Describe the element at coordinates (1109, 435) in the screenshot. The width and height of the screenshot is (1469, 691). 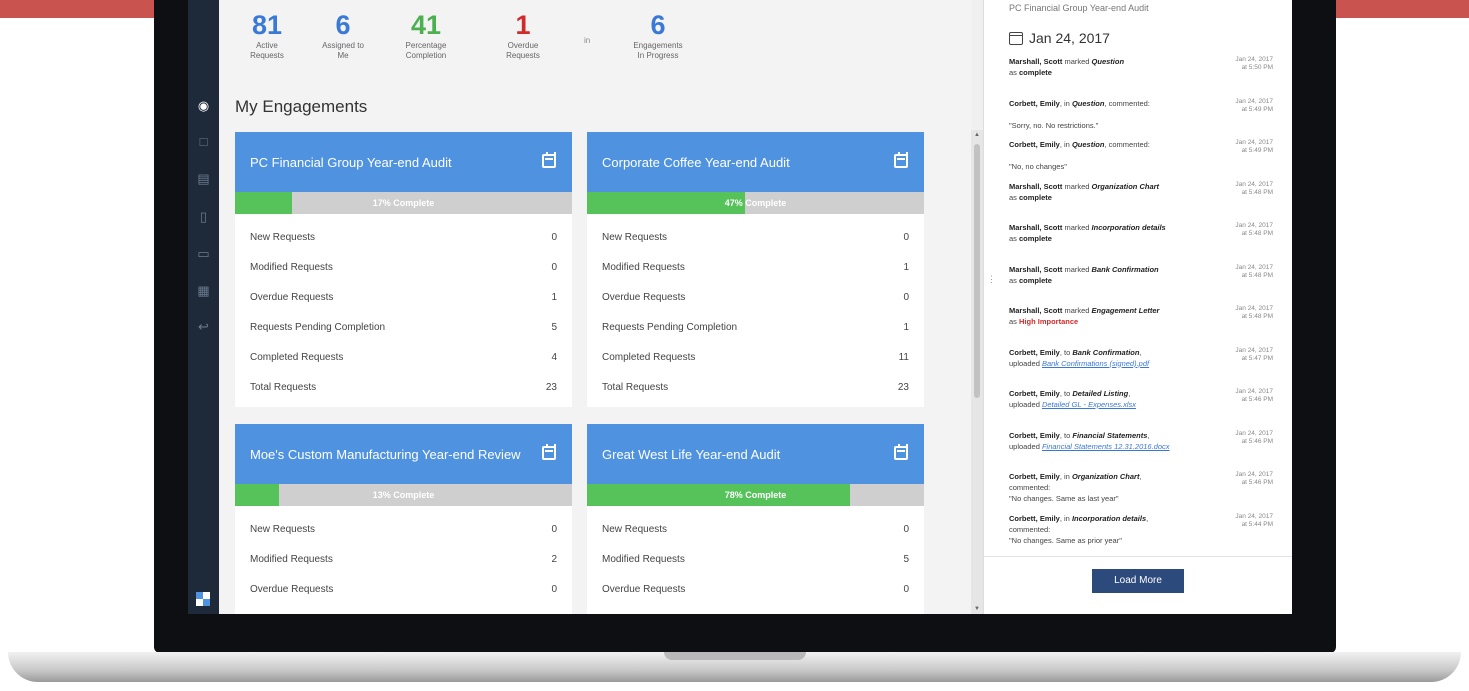
I see `activity-object: Financial Statements` at that location.